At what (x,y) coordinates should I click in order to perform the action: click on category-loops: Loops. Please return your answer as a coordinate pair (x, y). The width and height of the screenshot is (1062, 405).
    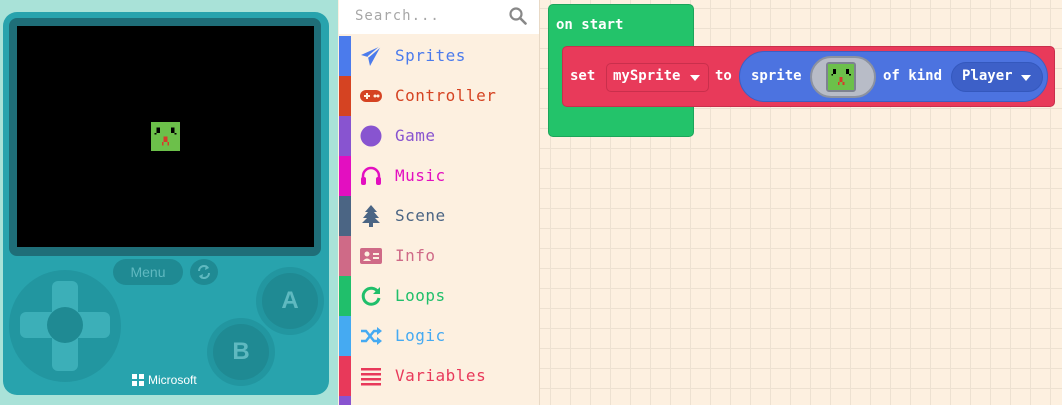
    Looking at the image, I should click on (439, 296).